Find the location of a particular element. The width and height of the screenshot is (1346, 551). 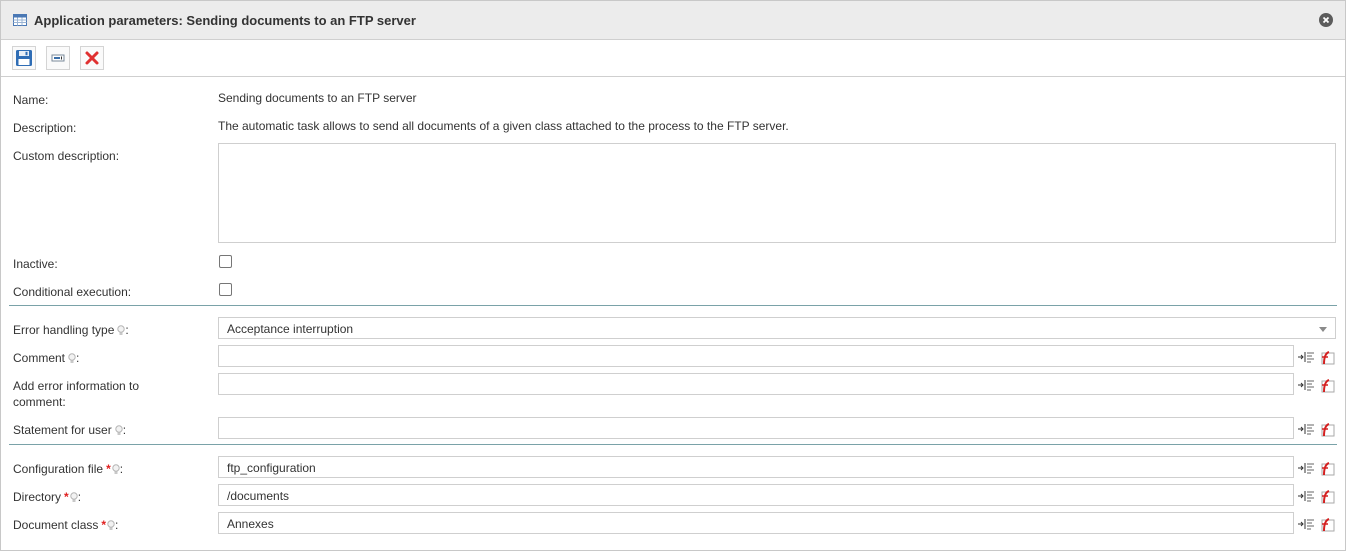

inactive-label: Inactive: is located at coordinates (35, 264).